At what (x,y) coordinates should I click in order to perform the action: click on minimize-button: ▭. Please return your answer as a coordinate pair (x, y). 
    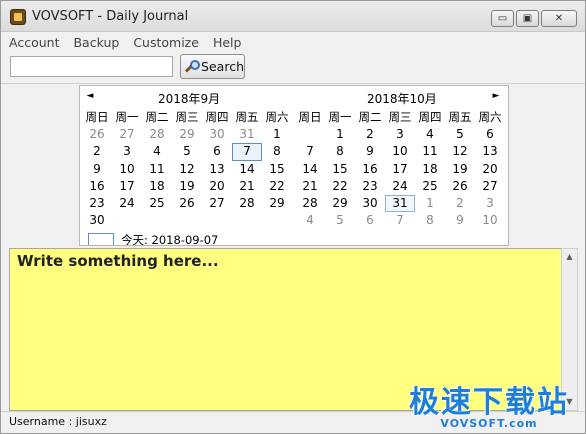
    Looking at the image, I should click on (502, 18).